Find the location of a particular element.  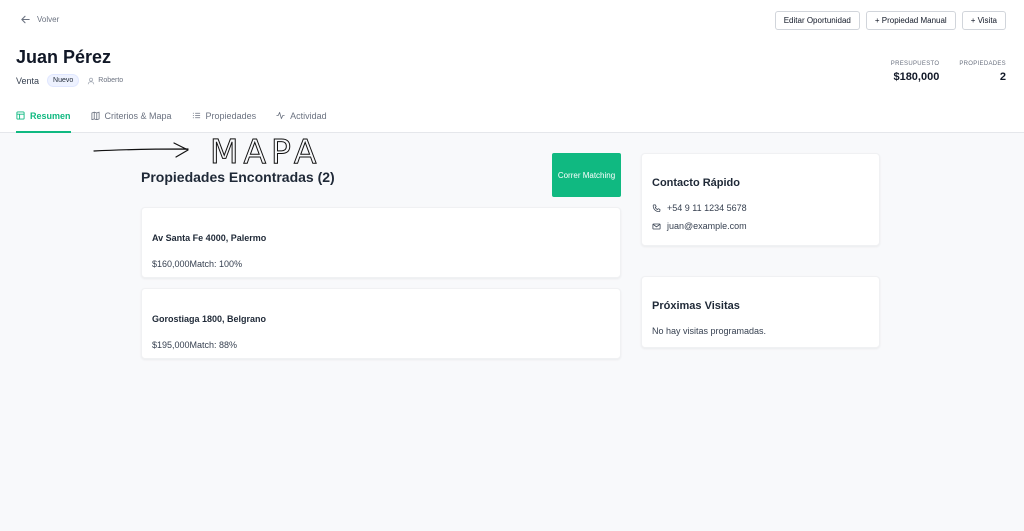

run-matching-button: Correr Matching is located at coordinates (586, 175).